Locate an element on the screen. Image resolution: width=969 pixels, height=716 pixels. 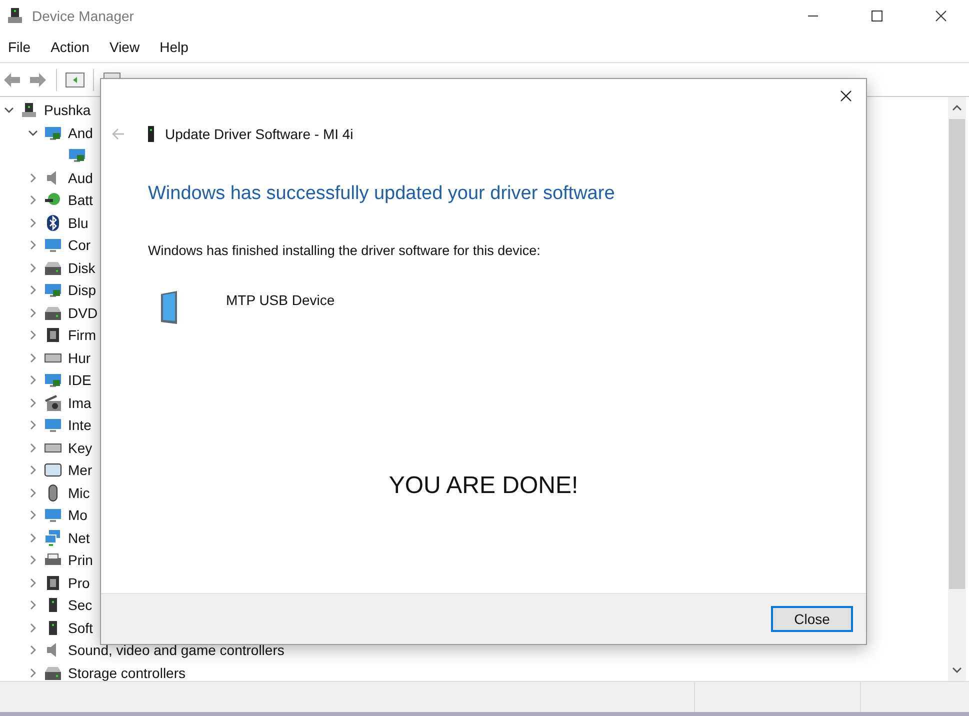
tree-item-label: Ima is located at coordinates (80, 402).